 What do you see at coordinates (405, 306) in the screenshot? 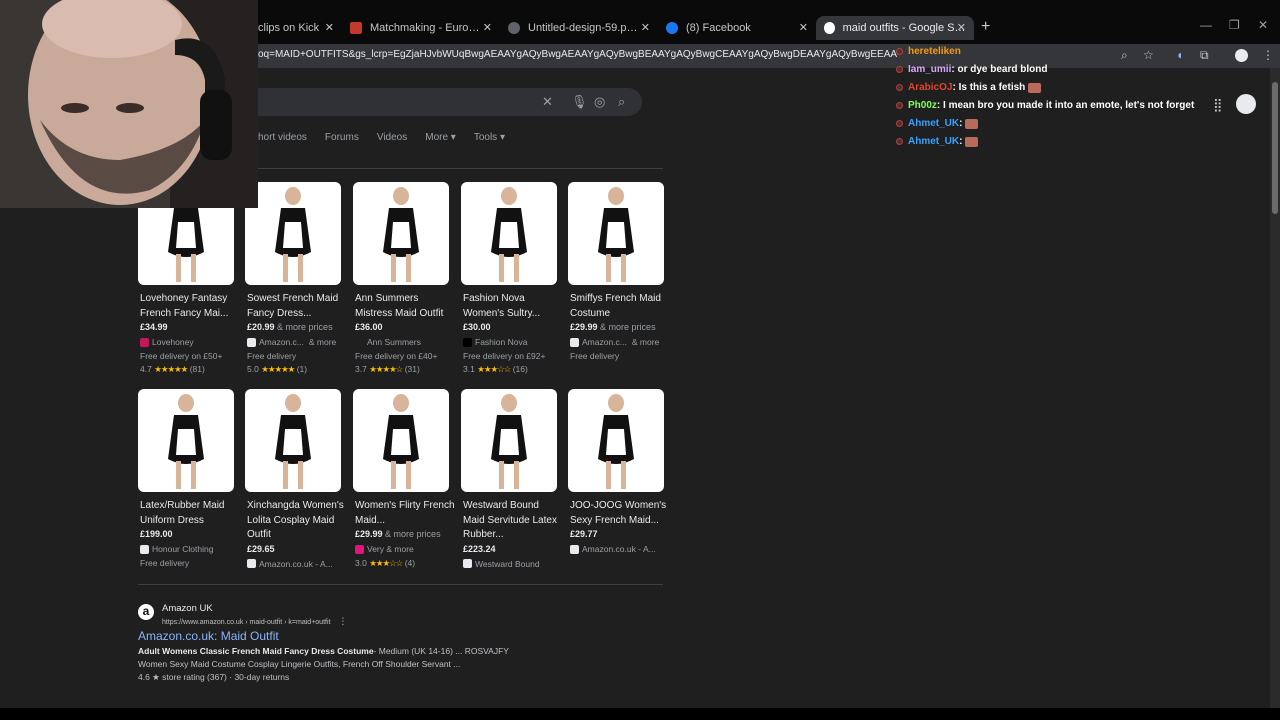
I see `product-title: Ann Summers Mistress Maid Outfit` at bounding box center [405, 306].